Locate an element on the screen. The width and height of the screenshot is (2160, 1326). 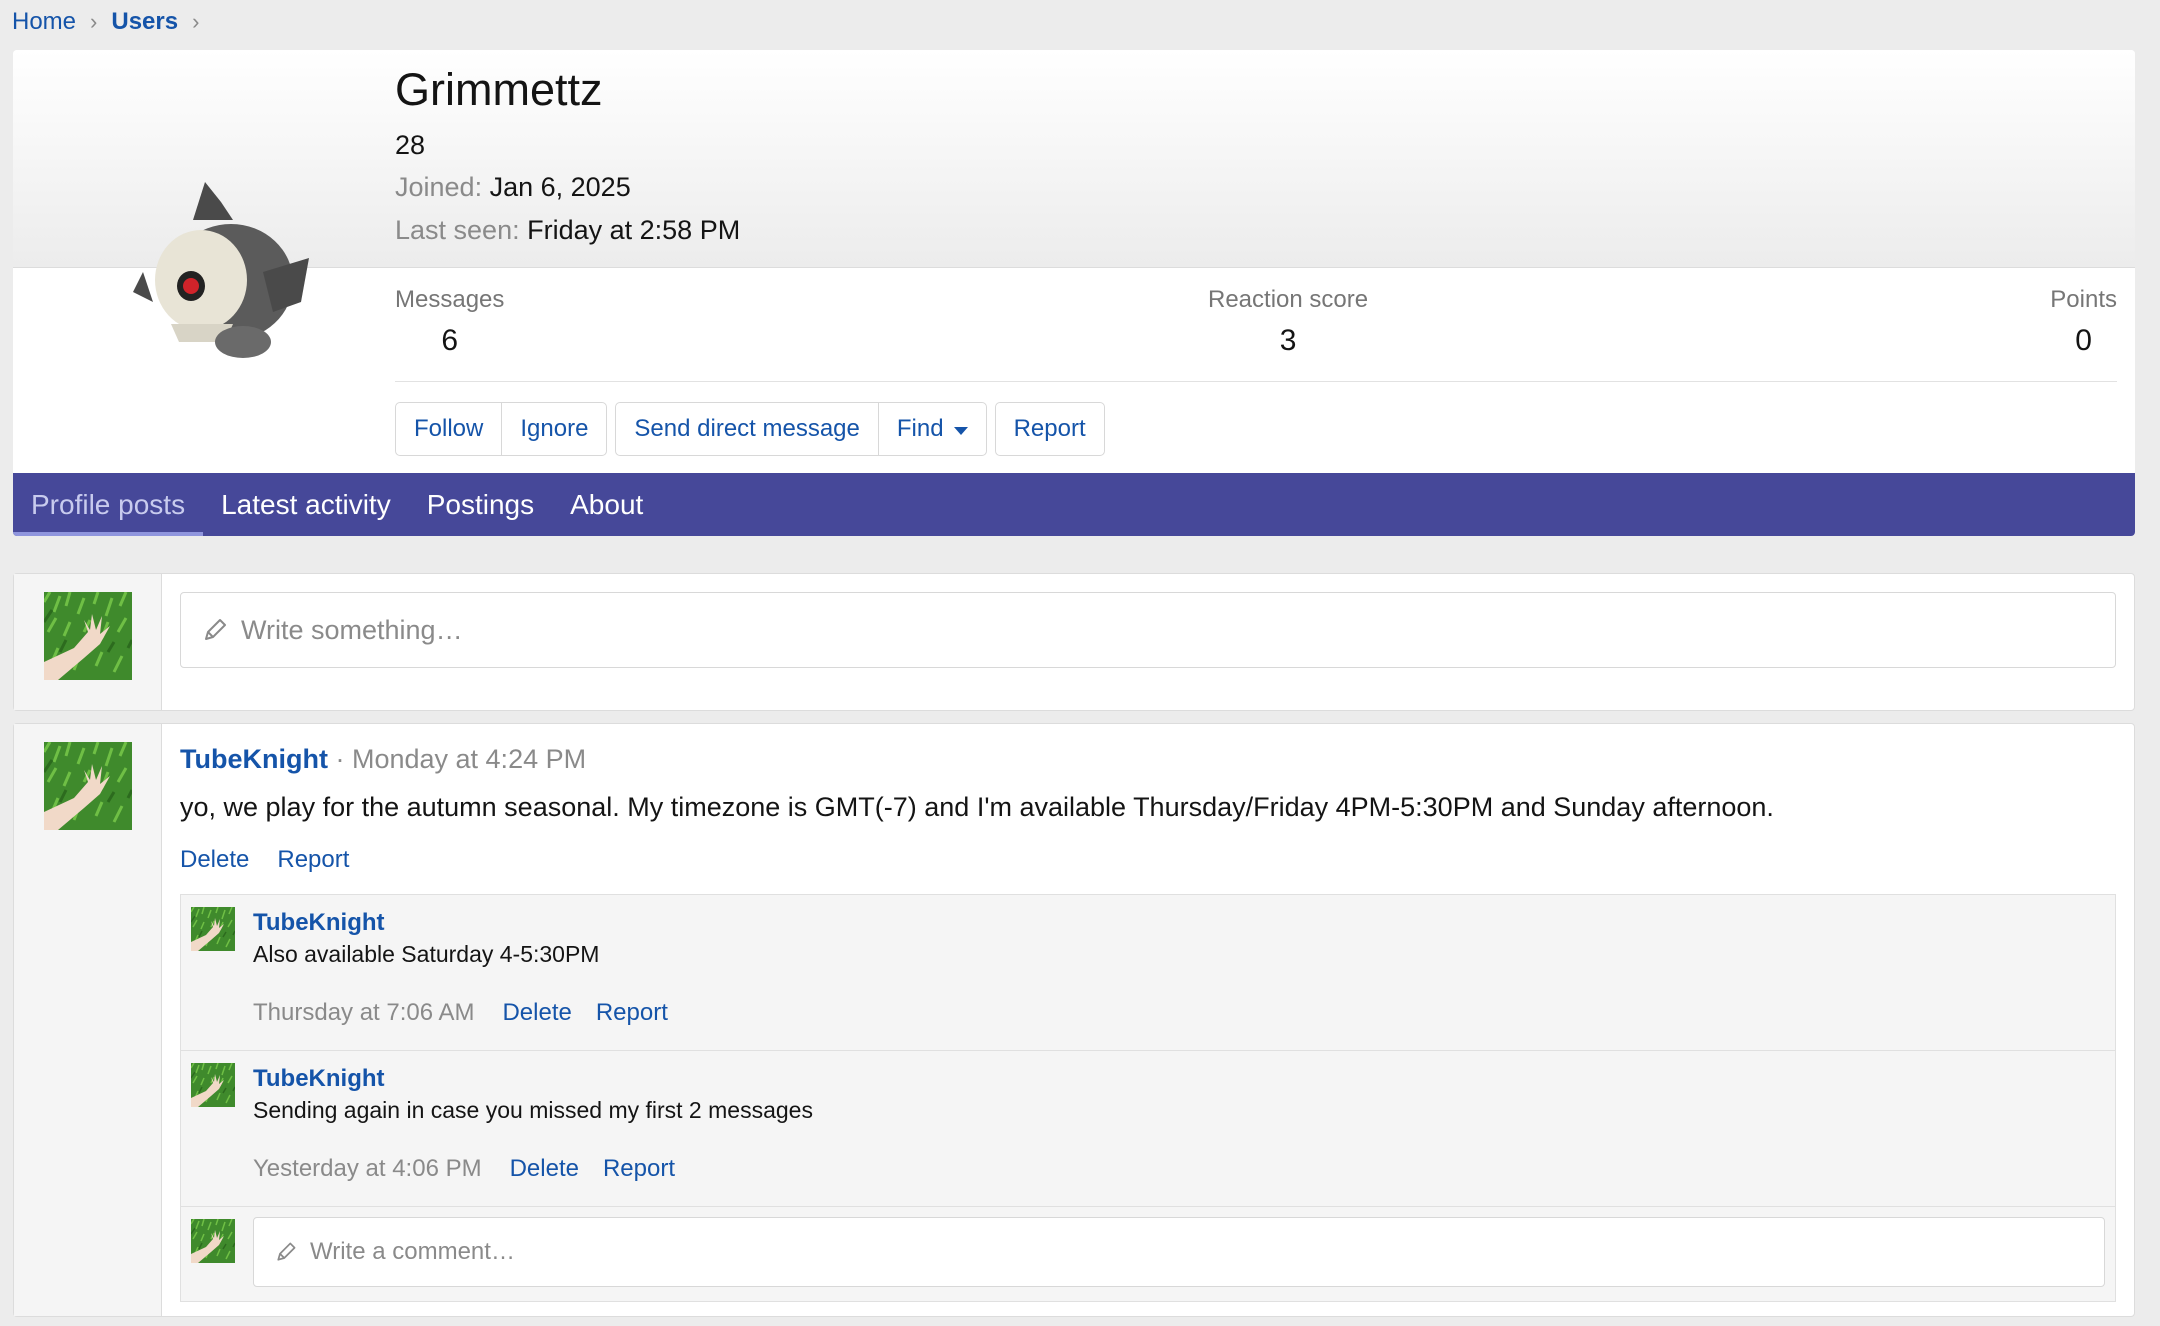
find-label: Find is located at coordinates (920, 428).